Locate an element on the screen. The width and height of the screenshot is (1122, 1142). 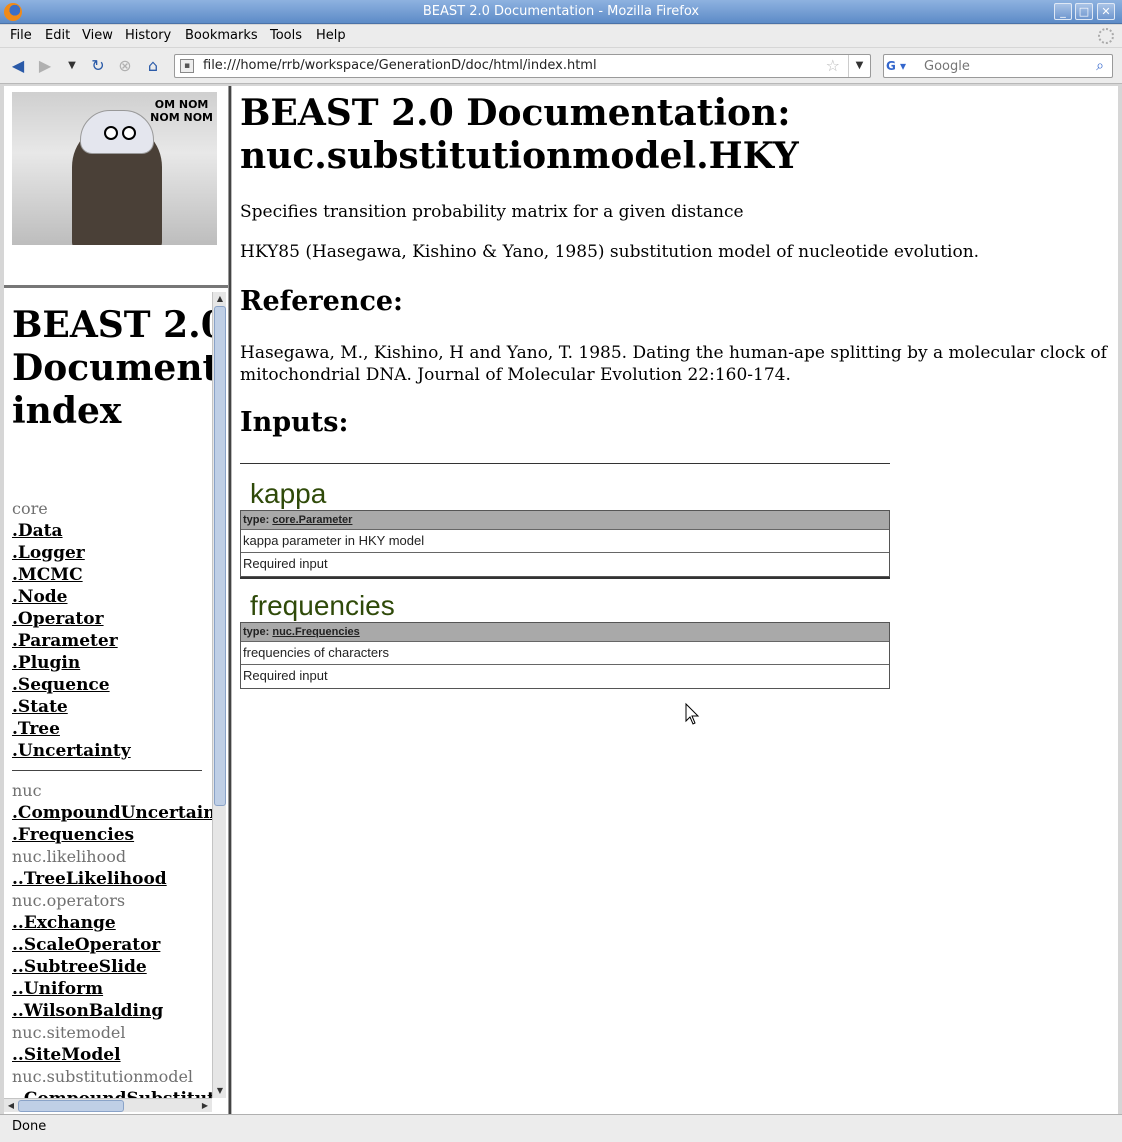
index-link: .Uncertainty is located at coordinates (112, 751).